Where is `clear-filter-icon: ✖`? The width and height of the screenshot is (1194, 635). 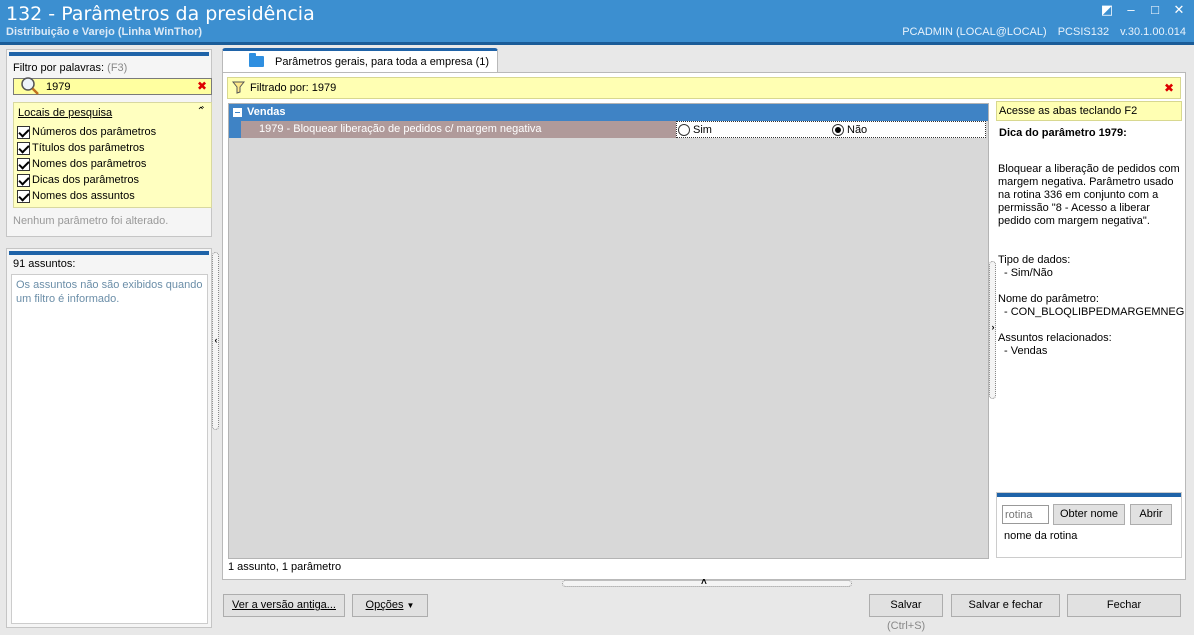 clear-filter-icon: ✖ is located at coordinates (202, 86).